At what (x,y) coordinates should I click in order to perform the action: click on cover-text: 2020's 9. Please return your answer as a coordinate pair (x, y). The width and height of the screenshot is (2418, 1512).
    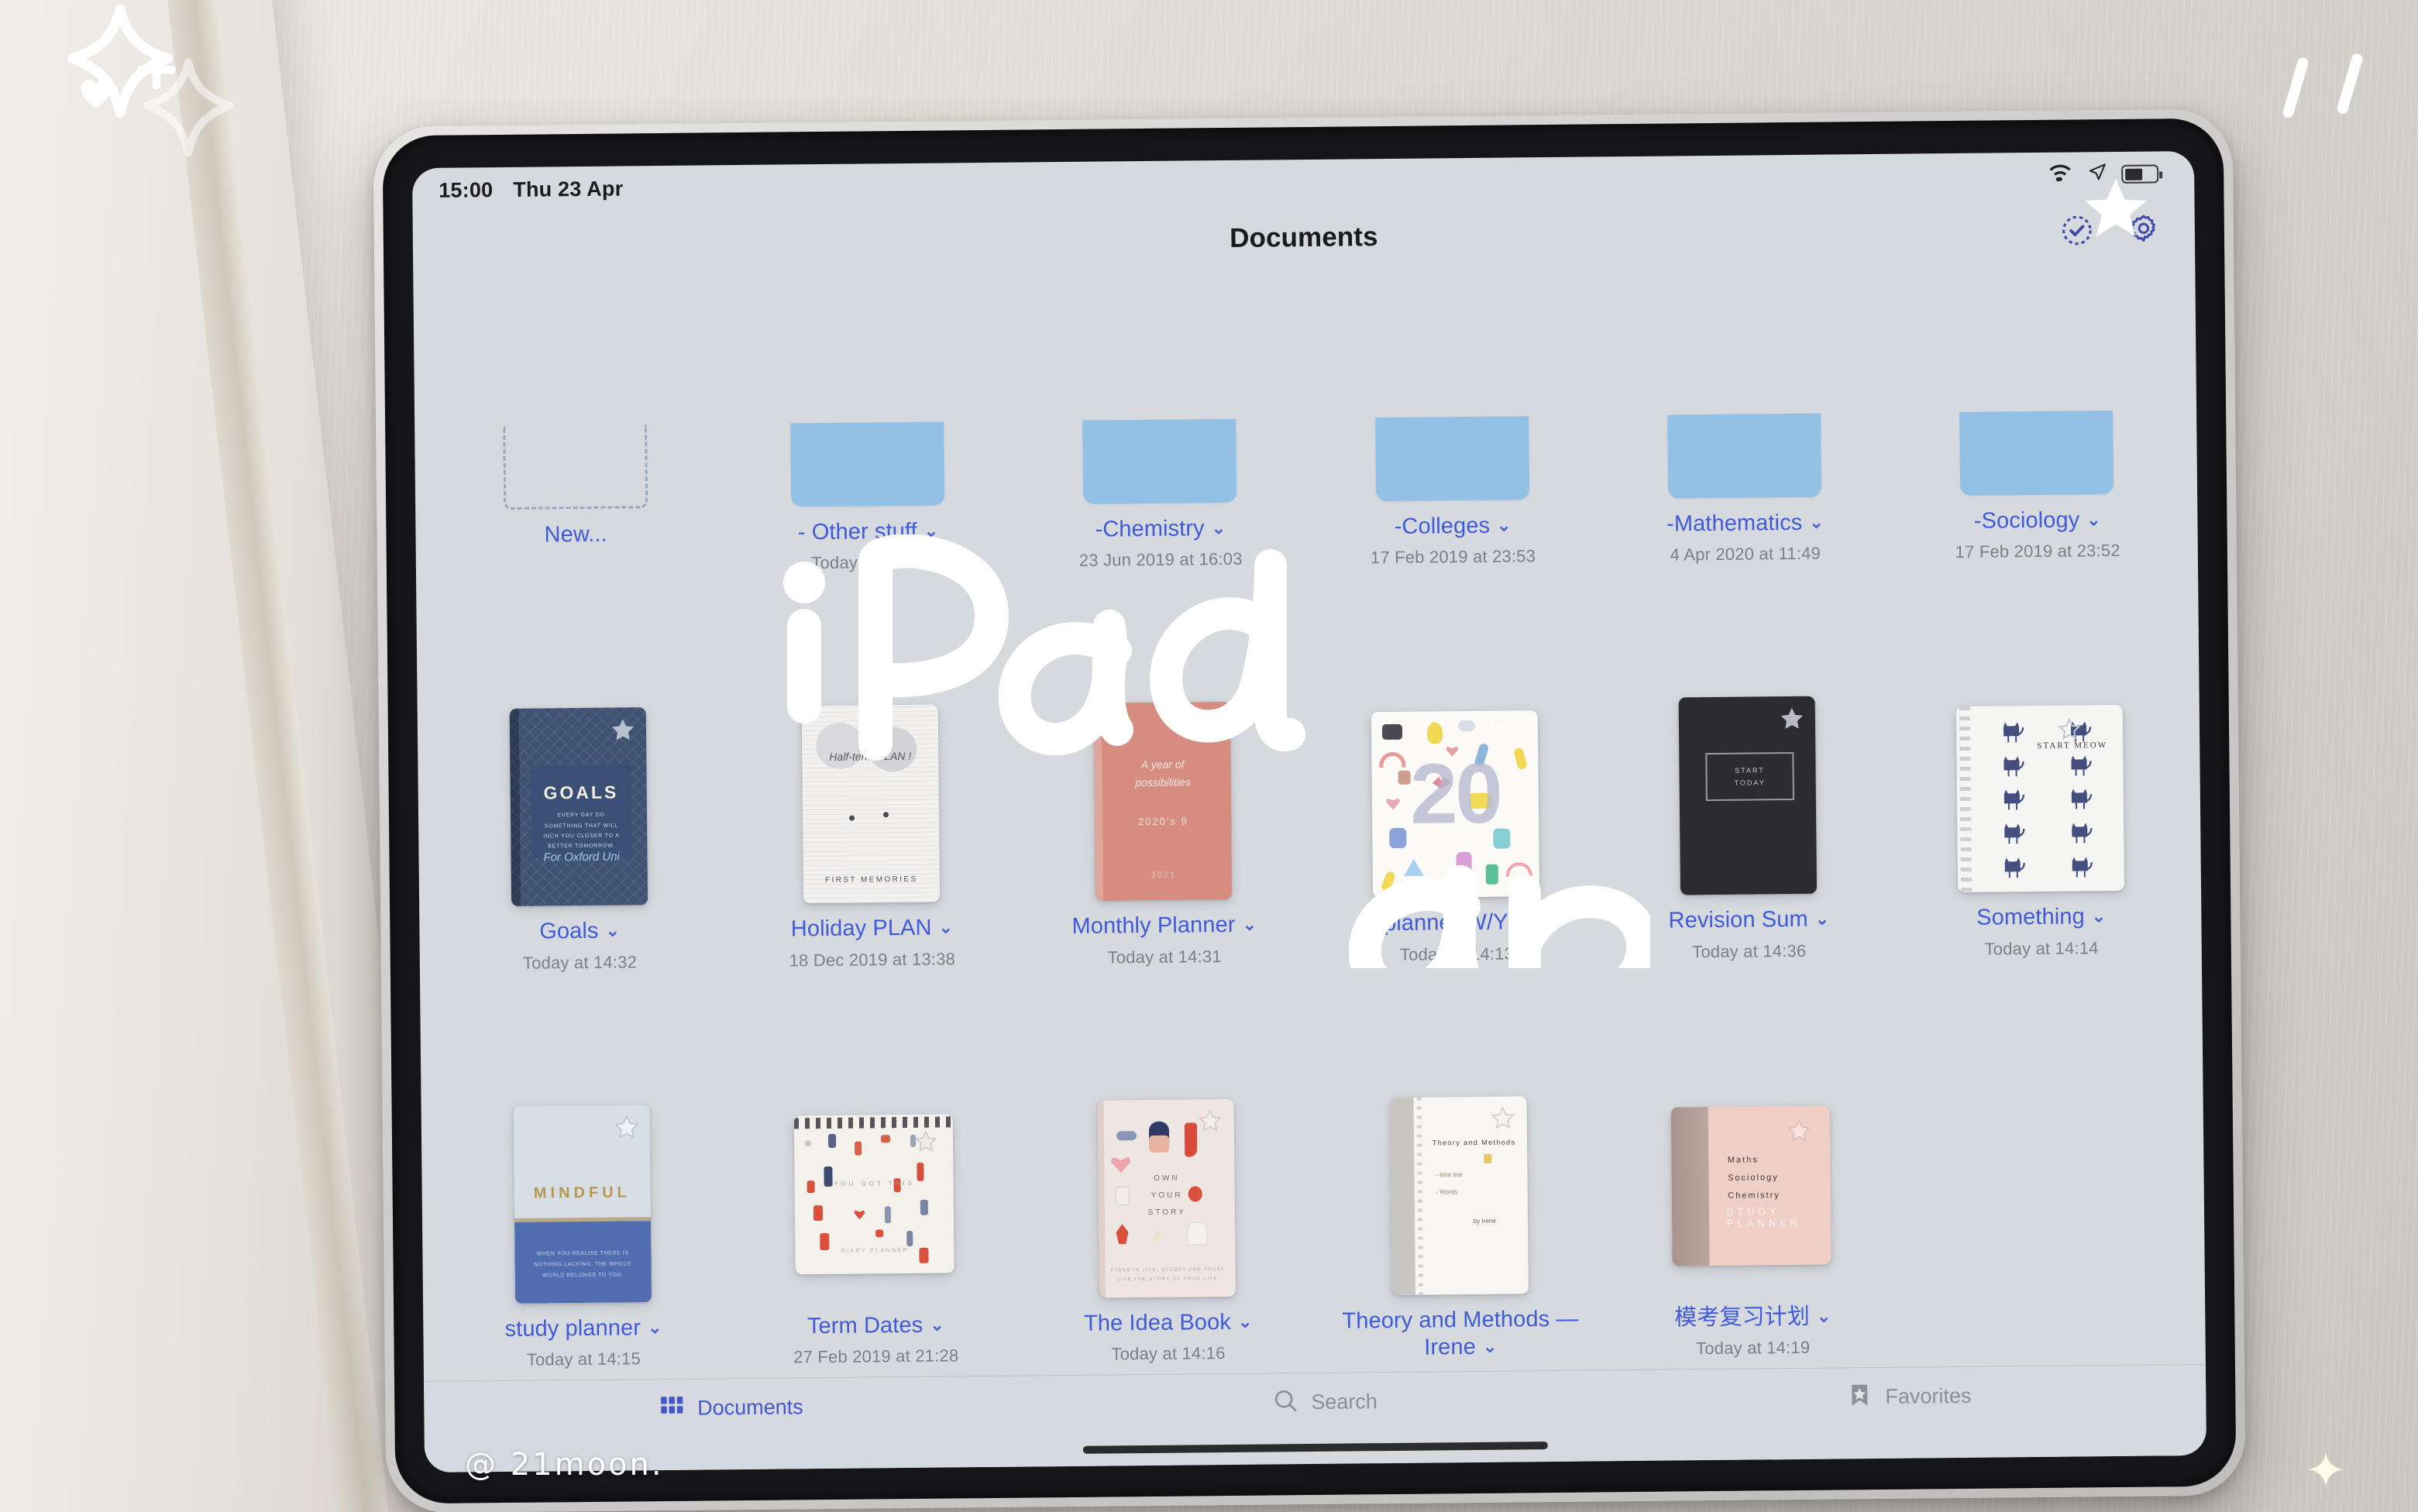
    Looking at the image, I should click on (1163, 821).